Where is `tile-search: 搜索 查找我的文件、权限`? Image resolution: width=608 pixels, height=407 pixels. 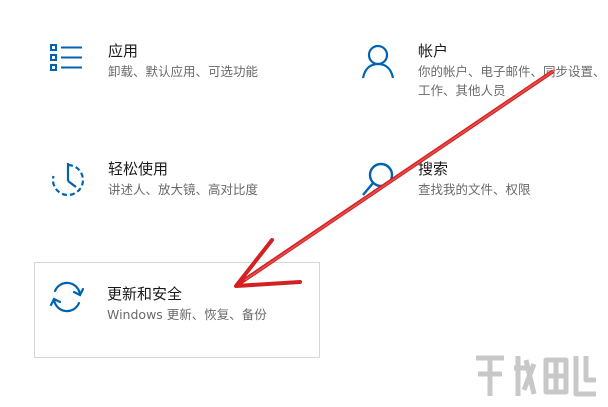
tile-search: 搜索 查找我的文件、权限 is located at coordinates (477, 189).